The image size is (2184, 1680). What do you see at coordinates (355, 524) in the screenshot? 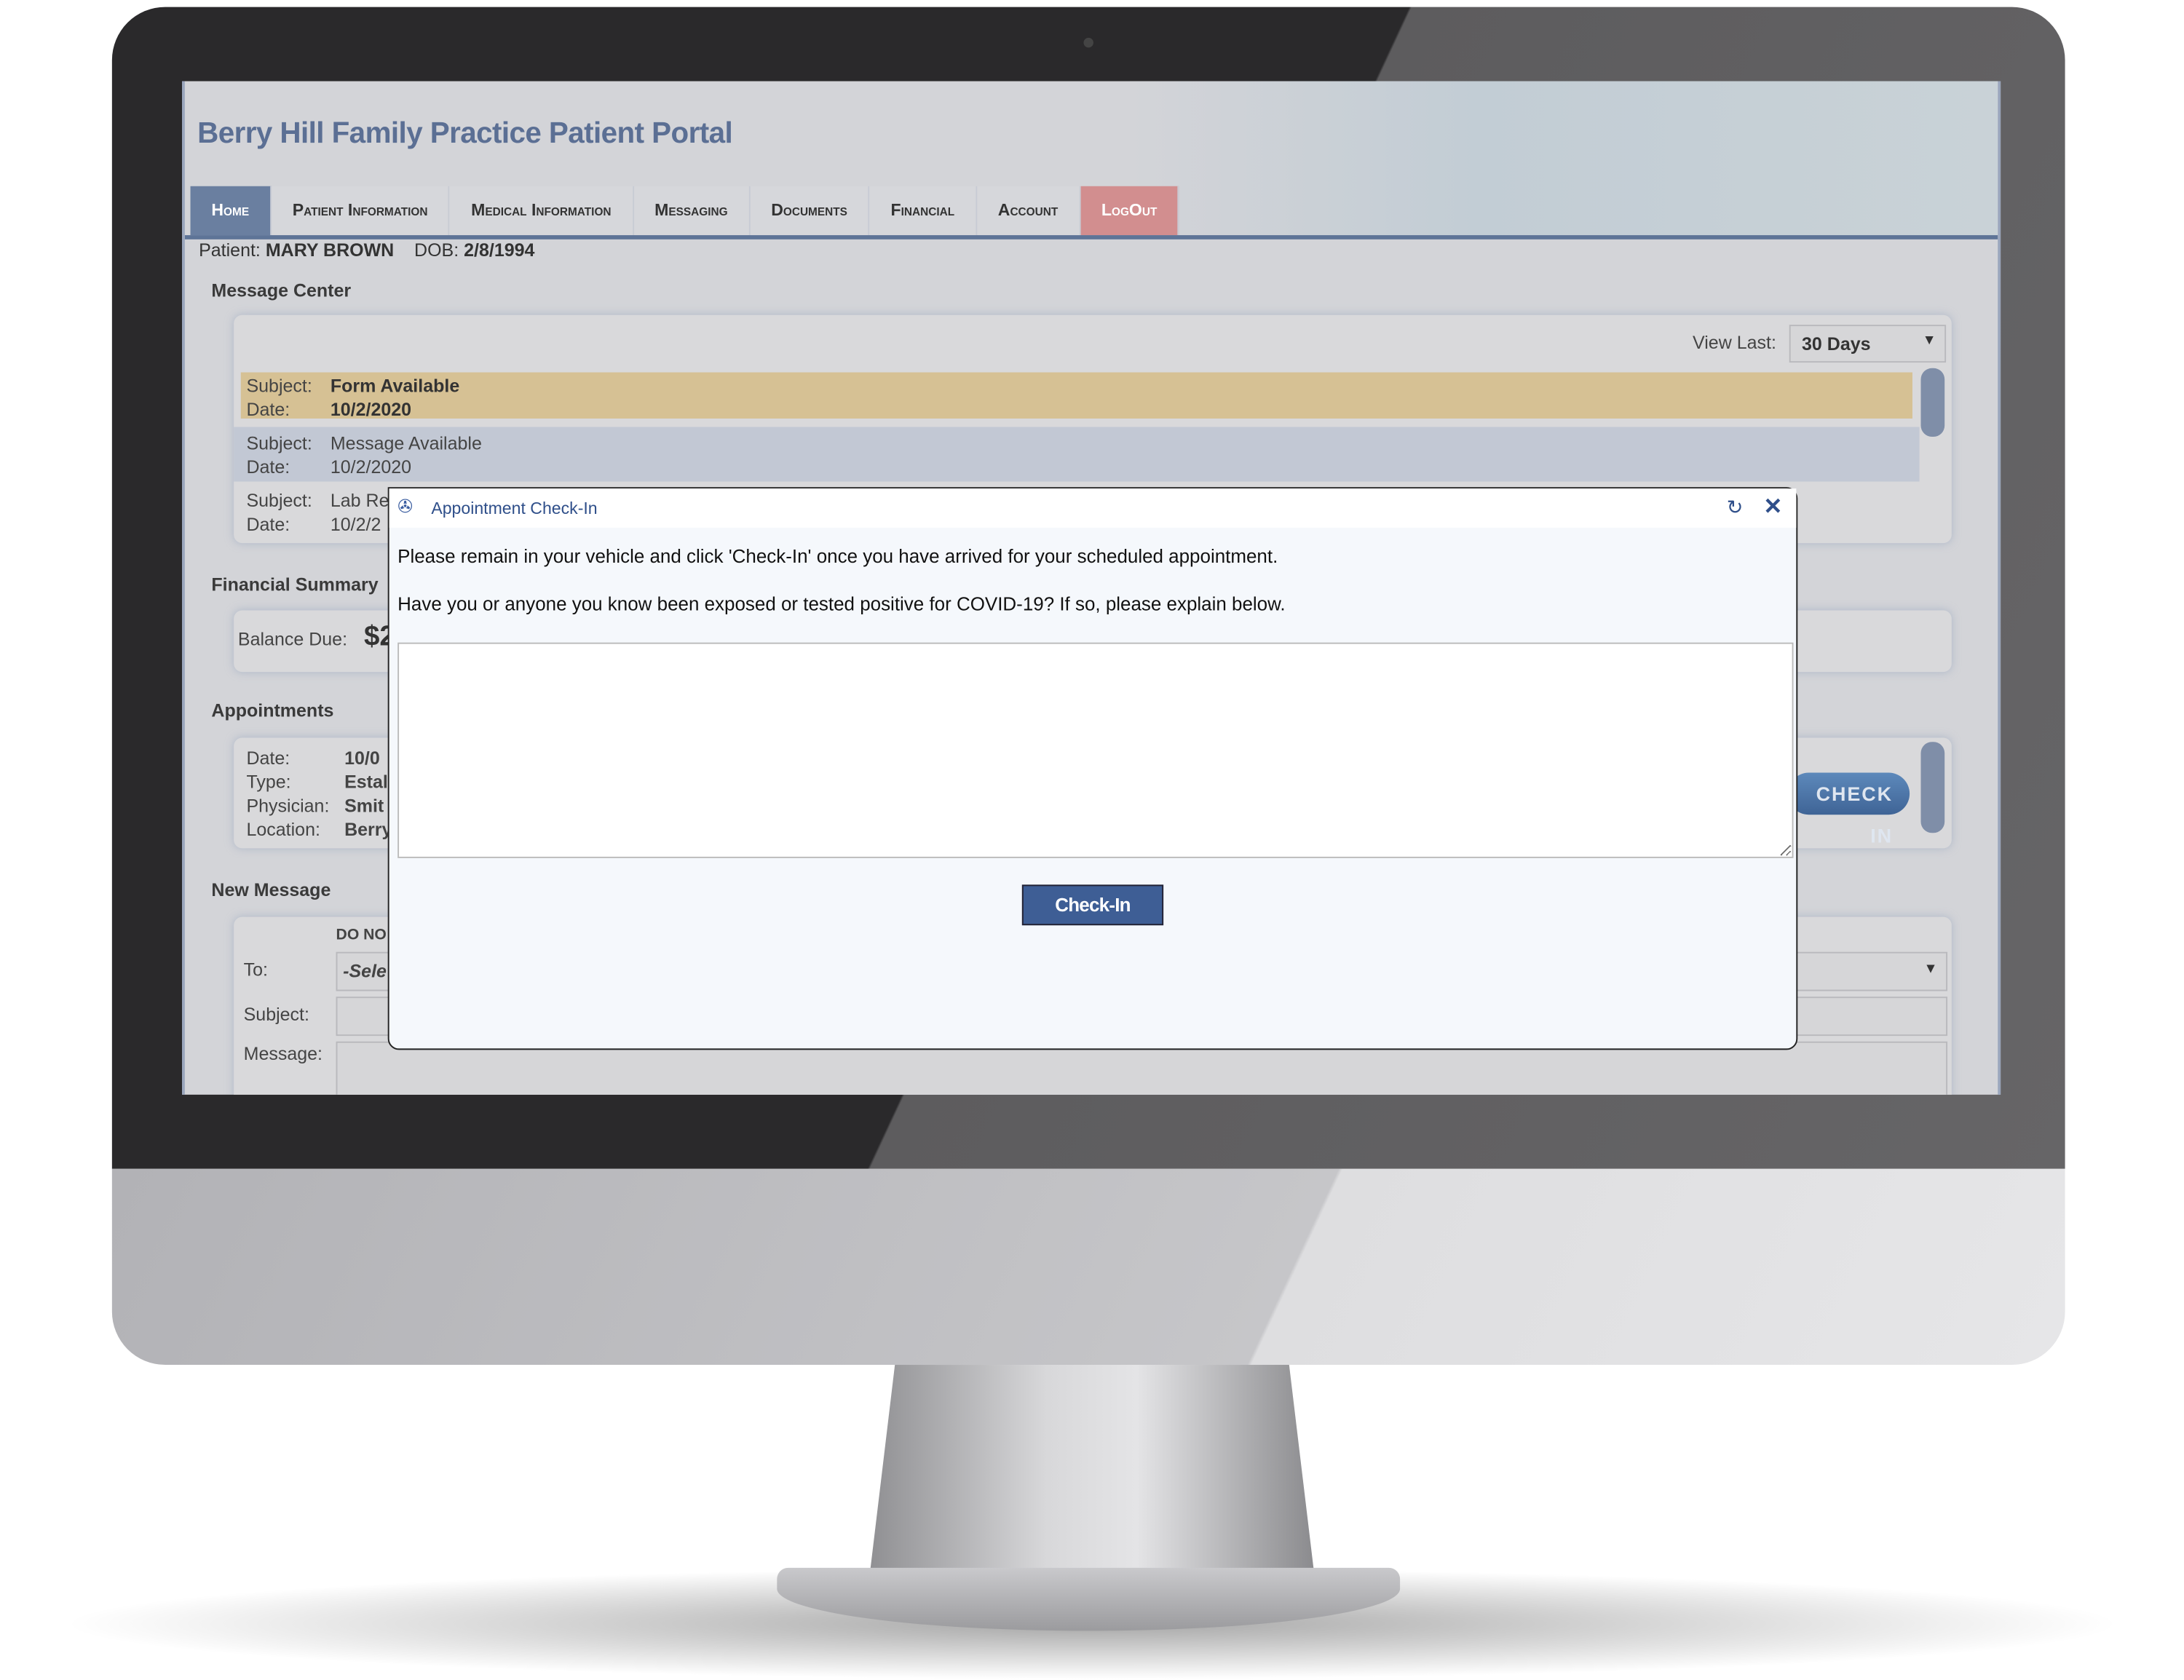
I see `message-date: 10/2/2` at bounding box center [355, 524].